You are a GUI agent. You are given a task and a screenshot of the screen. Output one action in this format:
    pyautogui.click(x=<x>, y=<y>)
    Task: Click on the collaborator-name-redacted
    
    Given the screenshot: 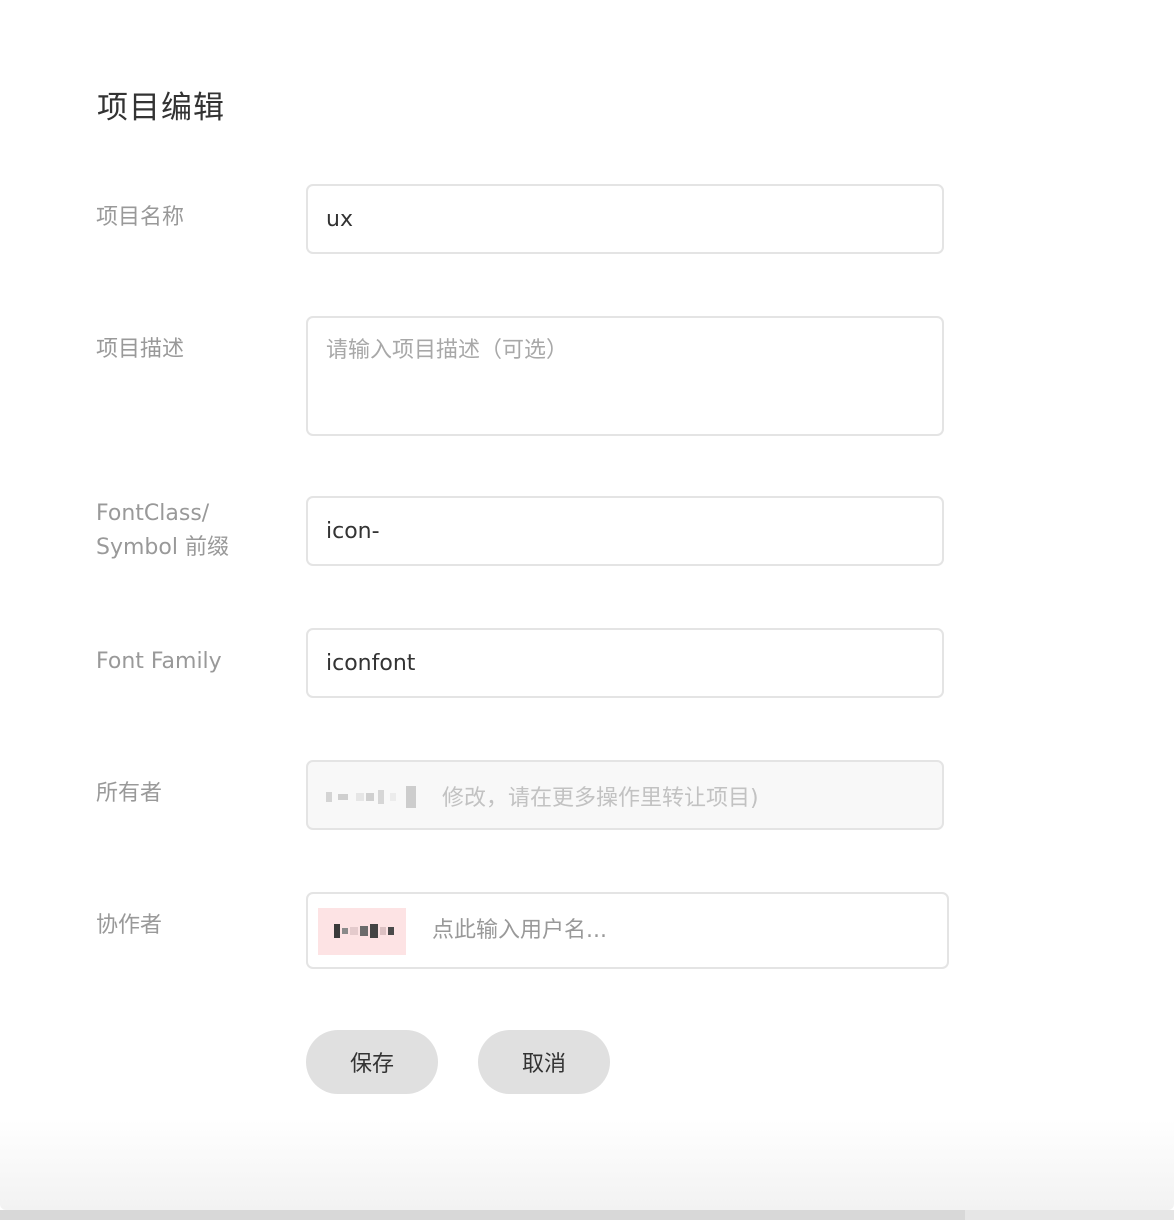 What is the action you would take?
    pyautogui.click(x=364, y=931)
    